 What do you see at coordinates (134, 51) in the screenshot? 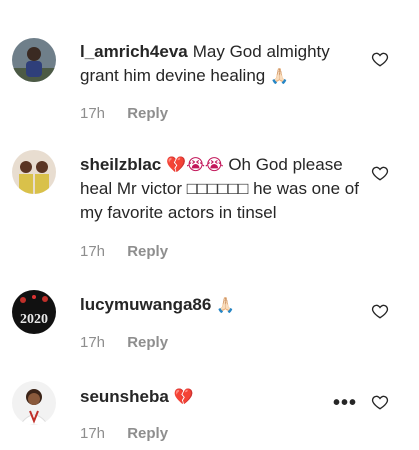
I see `username: l_amrich4eva` at bounding box center [134, 51].